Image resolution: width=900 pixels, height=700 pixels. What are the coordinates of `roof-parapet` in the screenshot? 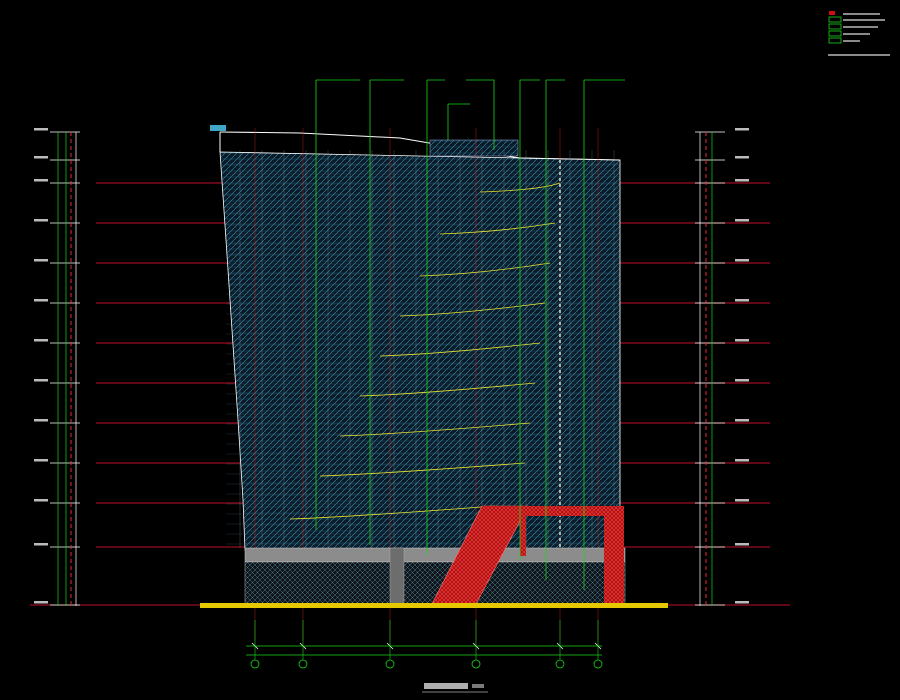 It's located at (474, 148).